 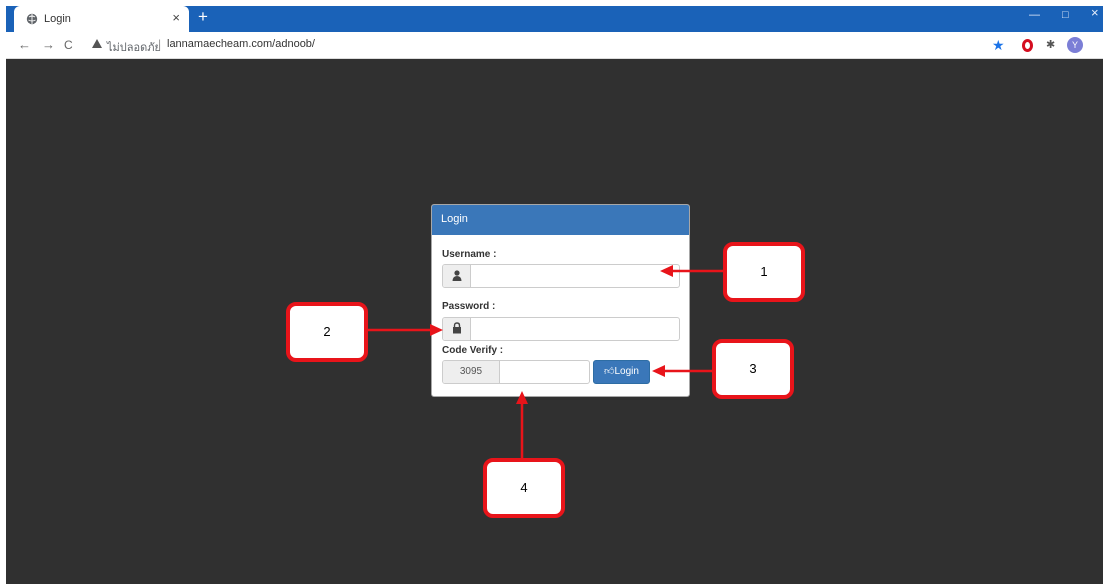 I want to click on captcha-code: 3095, so click(x=471, y=372).